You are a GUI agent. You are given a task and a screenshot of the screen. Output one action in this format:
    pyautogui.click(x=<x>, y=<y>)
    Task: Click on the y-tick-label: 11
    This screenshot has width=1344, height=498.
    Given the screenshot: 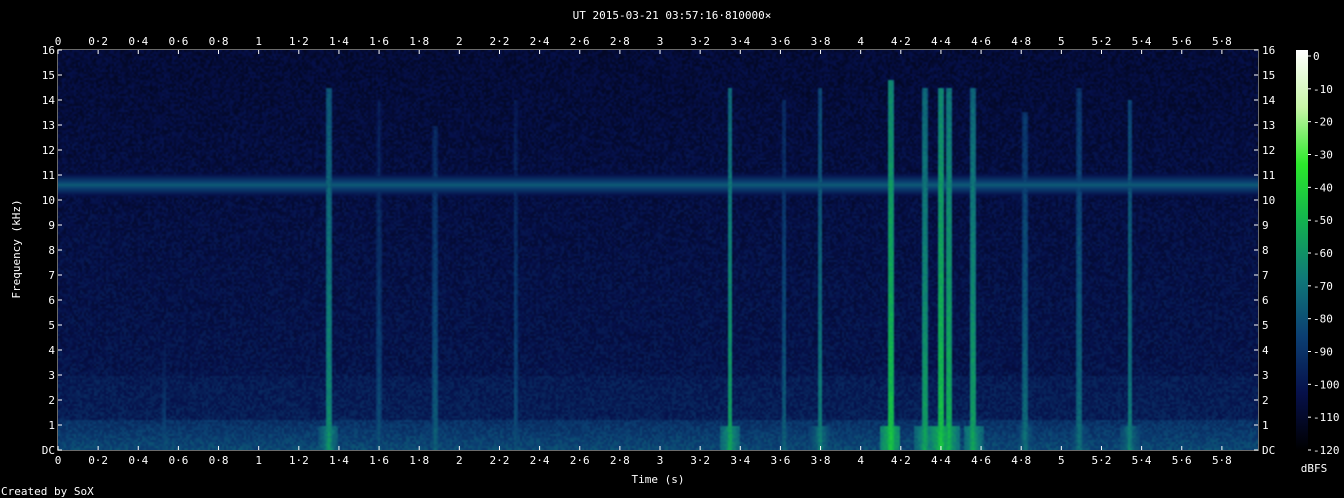 What is the action you would take?
    pyautogui.click(x=48, y=175)
    